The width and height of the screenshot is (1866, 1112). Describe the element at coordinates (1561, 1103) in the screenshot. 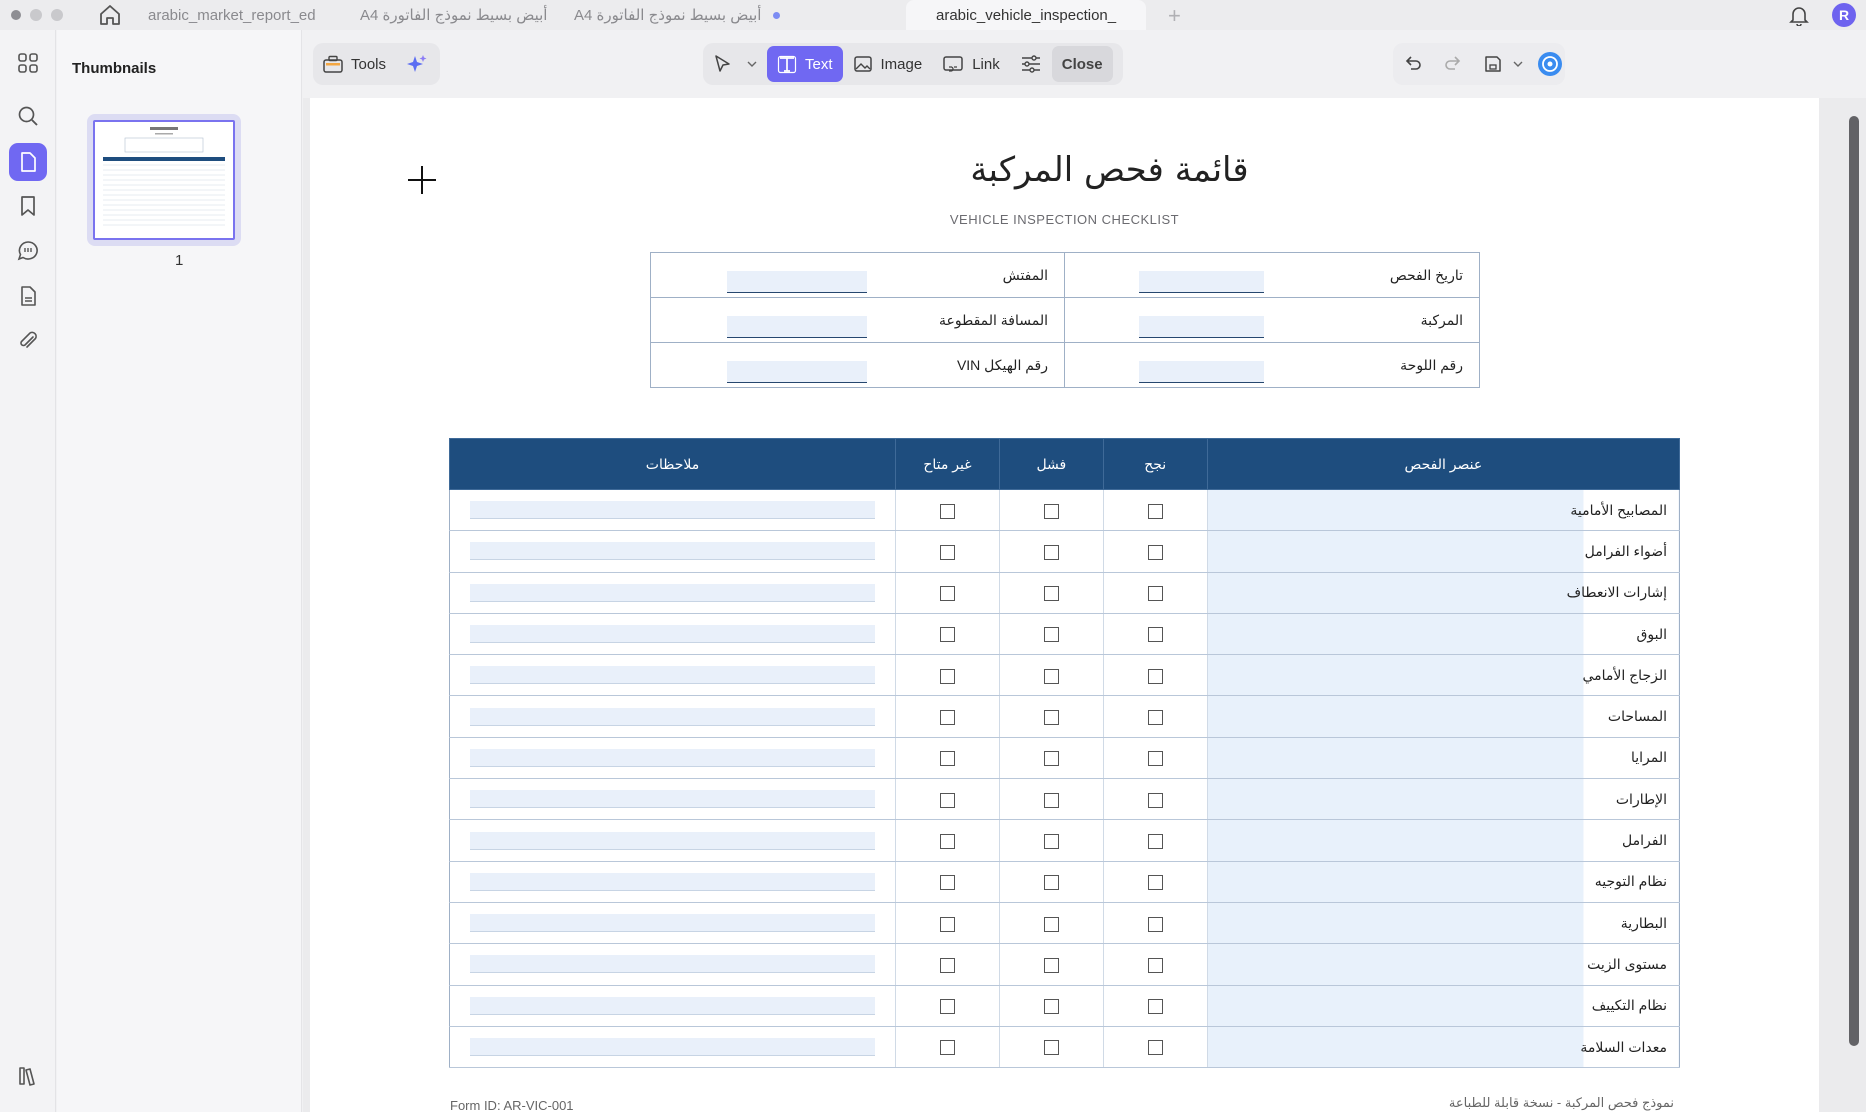

I see `footer-caption: نموذج فحص المركبة - نسخة قابلة للطباعة` at that location.